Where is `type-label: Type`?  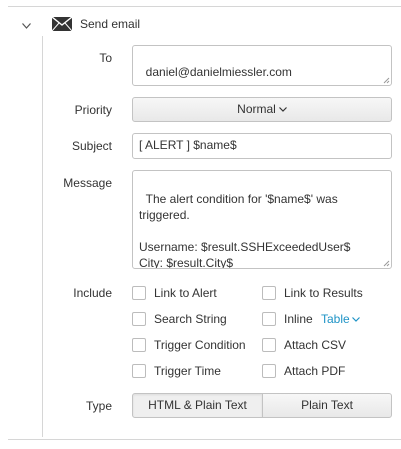 type-label: Type is located at coordinates (98, 406).